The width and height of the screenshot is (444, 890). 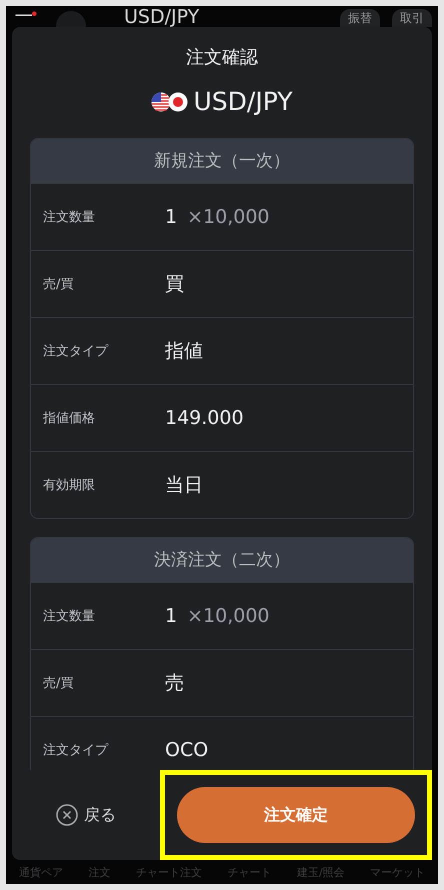 I want to click on field-value: 指値, so click(x=184, y=351).